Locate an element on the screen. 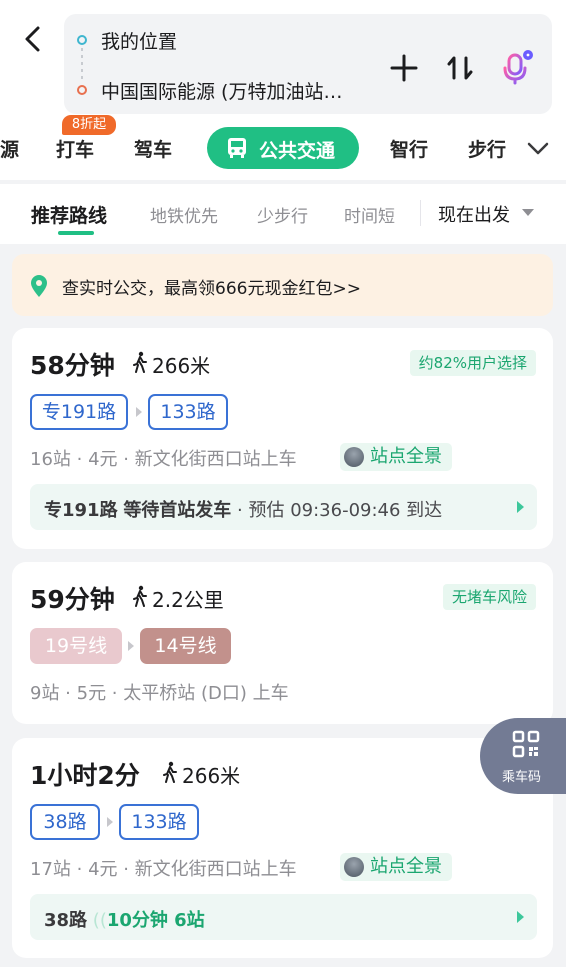 Image resolution: width=566 pixels, height=967 pixels. realtime-info-bar: 38路 ((10分钟 6站 is located at coordinates (283, 917).